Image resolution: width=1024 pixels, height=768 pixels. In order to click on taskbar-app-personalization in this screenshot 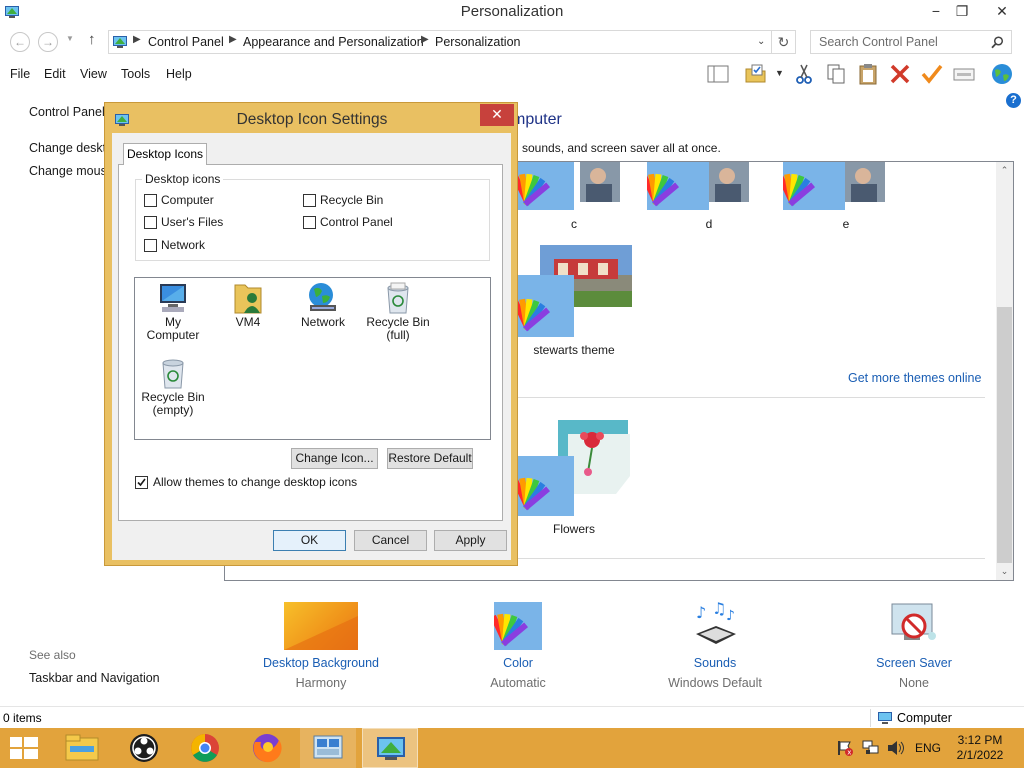, I will do `click(390, 748)`.